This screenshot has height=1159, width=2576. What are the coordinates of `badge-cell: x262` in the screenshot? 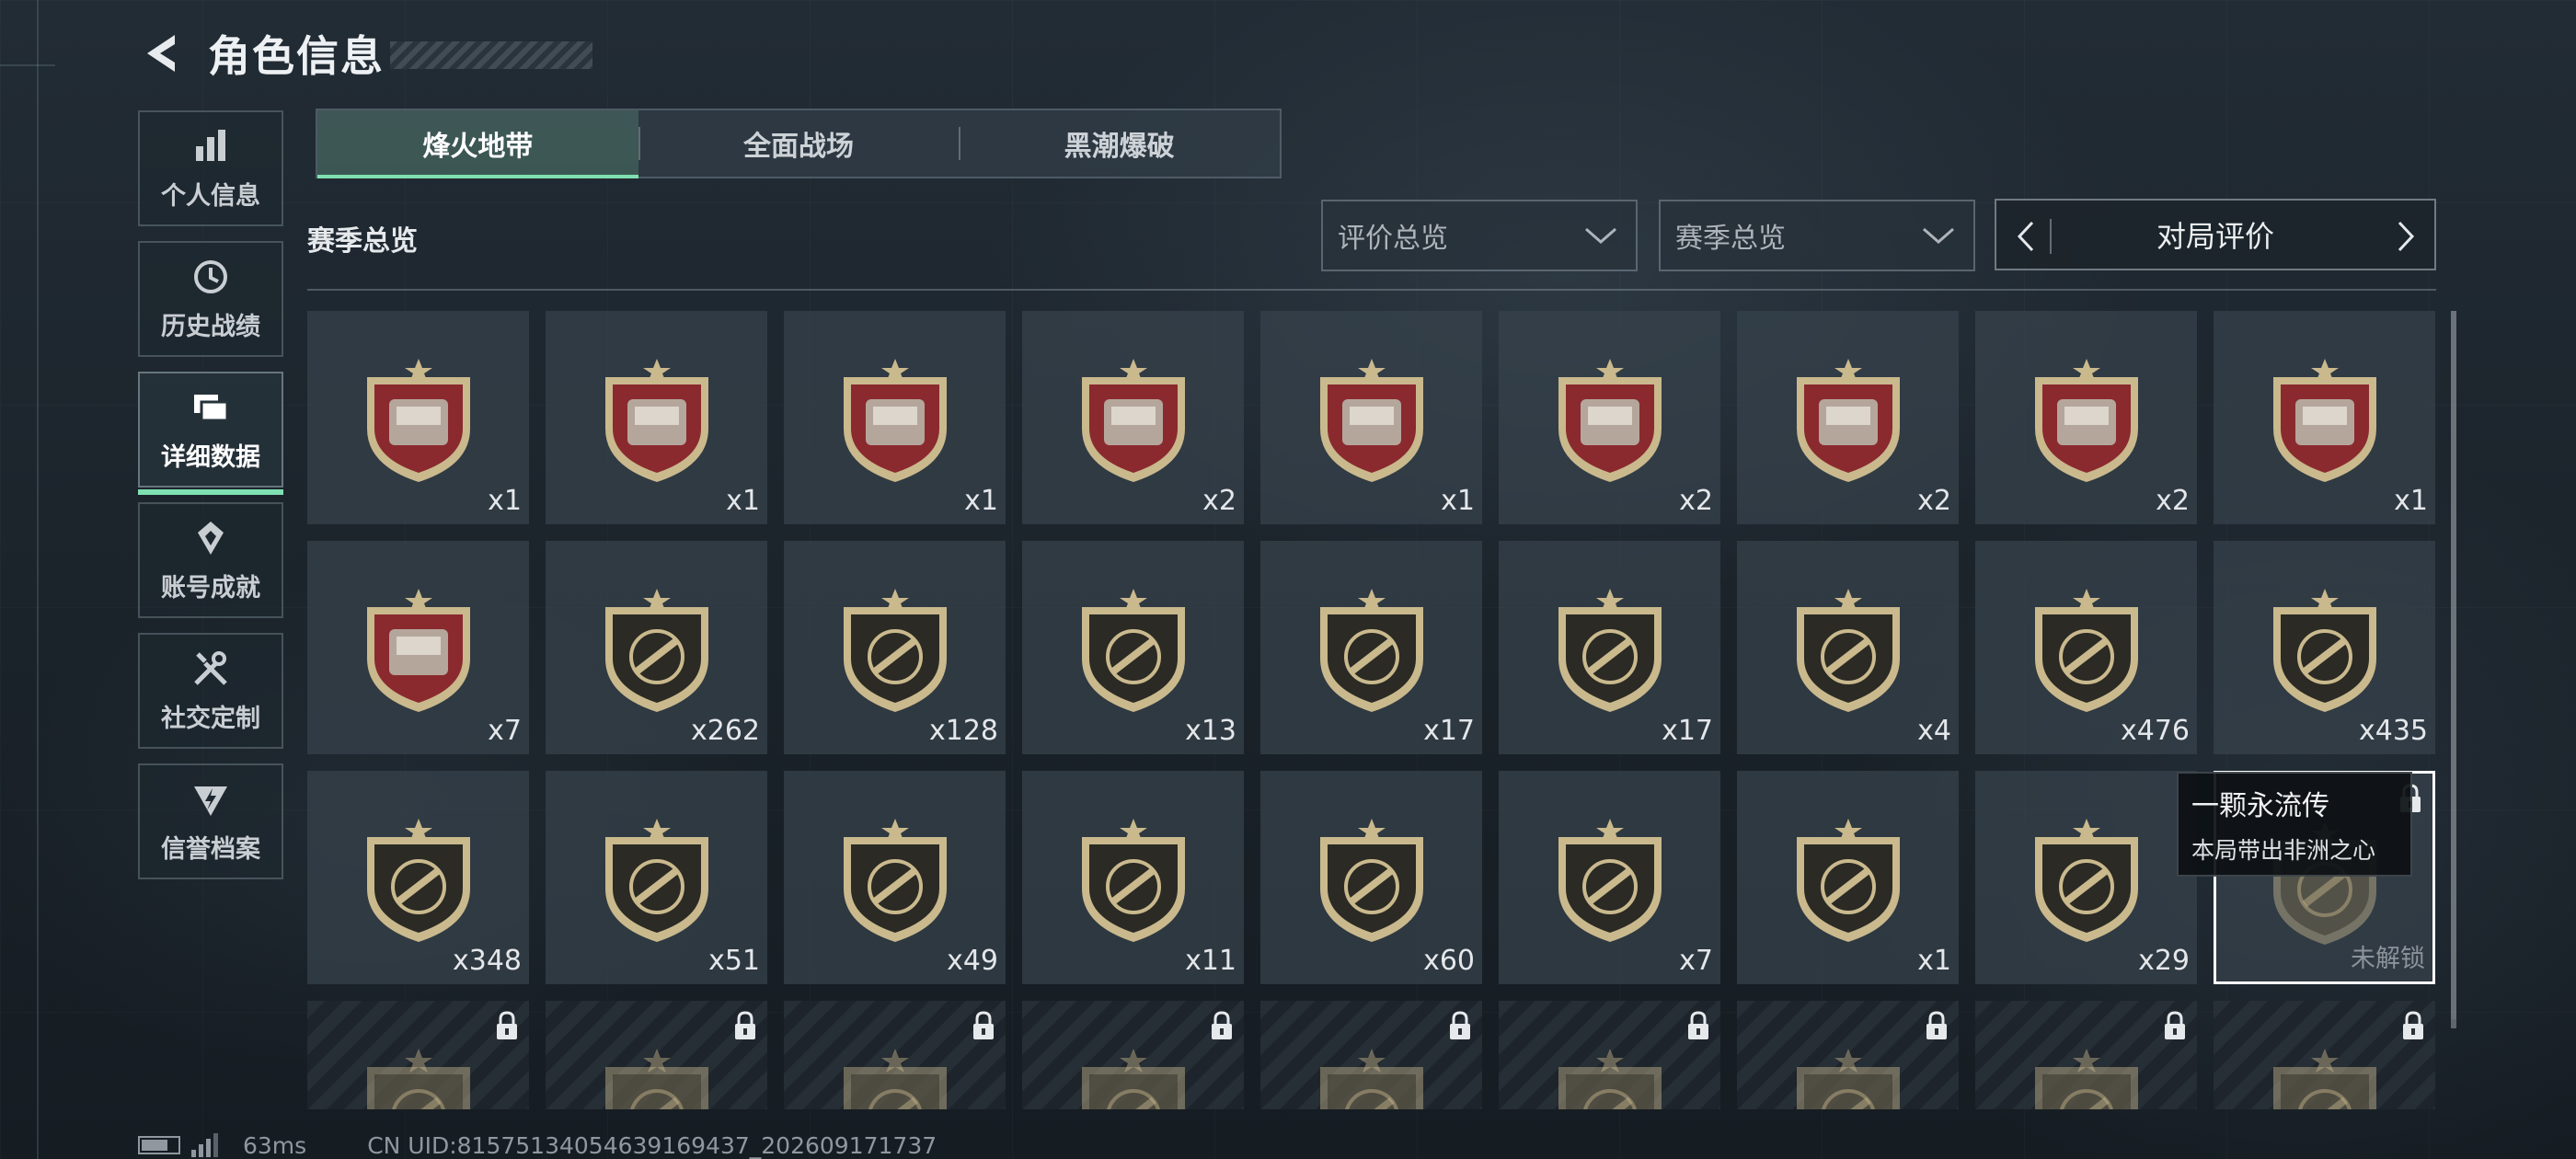 It's located at (656, 647).